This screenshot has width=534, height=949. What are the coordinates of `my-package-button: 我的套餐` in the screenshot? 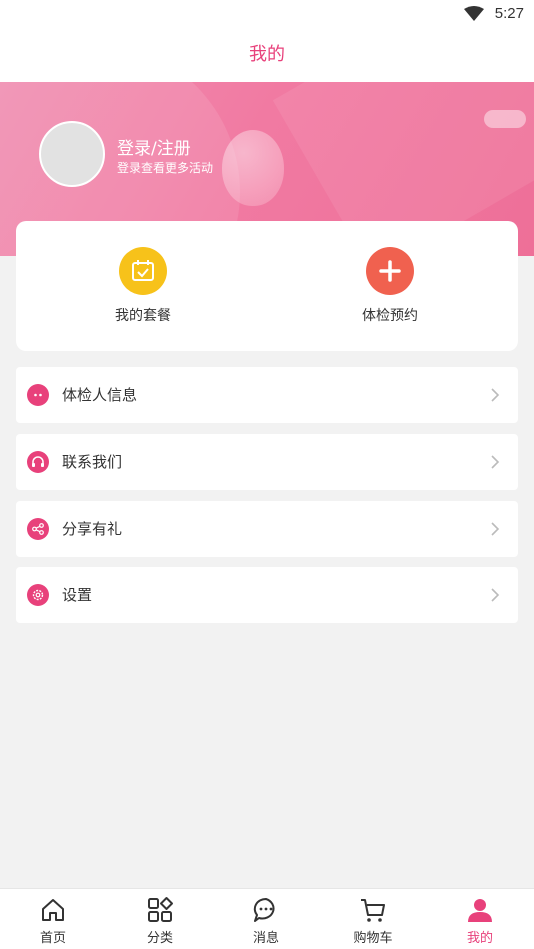 It's located at (143, 286).